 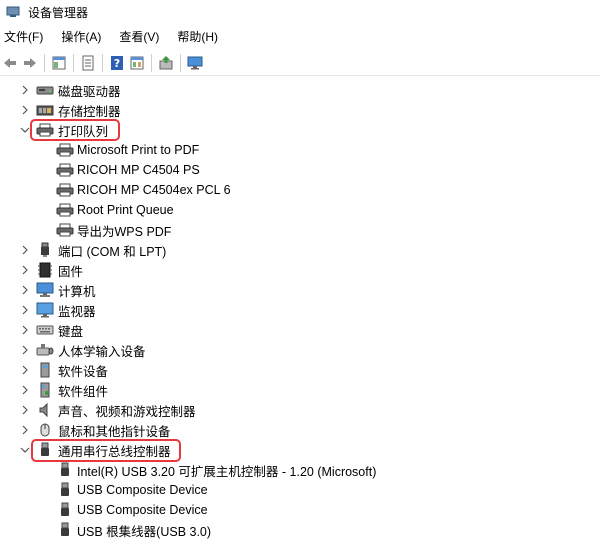 I want to click on tree-item-label: Root Print Queue, so click(x=125, y=210).